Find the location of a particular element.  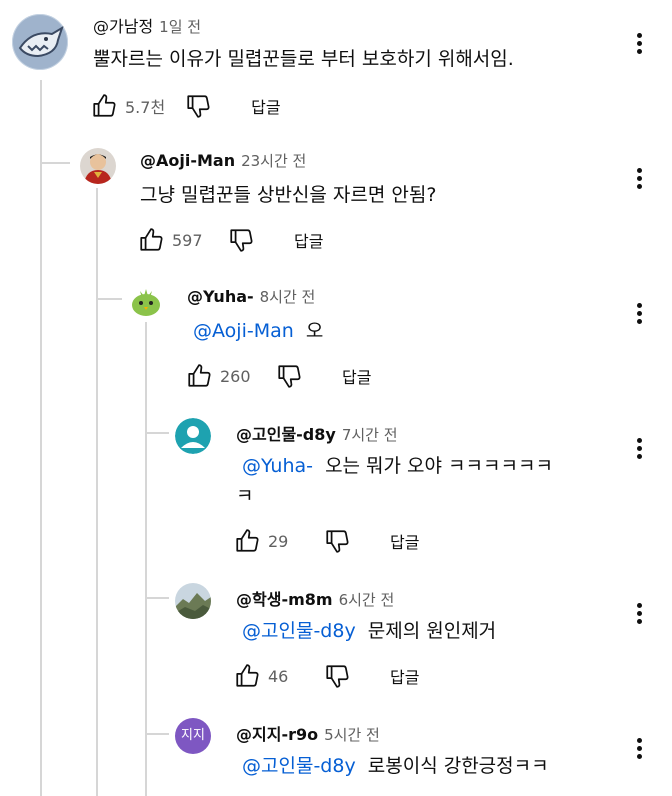

avatar-initials: 지지 is located at coordinates (193, 735).